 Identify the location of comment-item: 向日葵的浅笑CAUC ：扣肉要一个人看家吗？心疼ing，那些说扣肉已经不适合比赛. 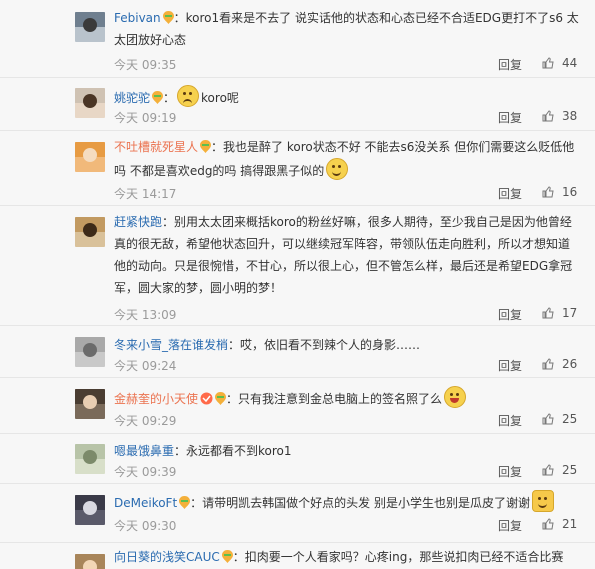
(297, 555).